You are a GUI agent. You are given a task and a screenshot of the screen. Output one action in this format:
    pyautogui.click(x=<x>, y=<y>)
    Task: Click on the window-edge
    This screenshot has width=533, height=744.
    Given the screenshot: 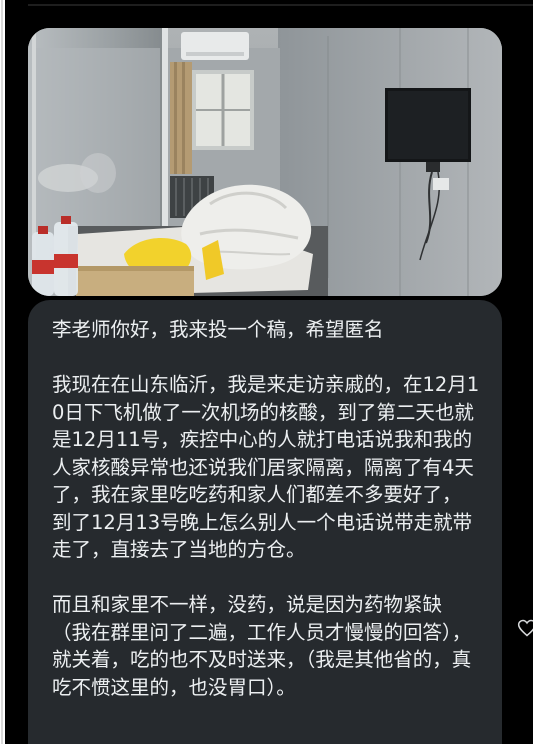 What is the action you would take?
    pyautogui.click(x=2, y=372)
    